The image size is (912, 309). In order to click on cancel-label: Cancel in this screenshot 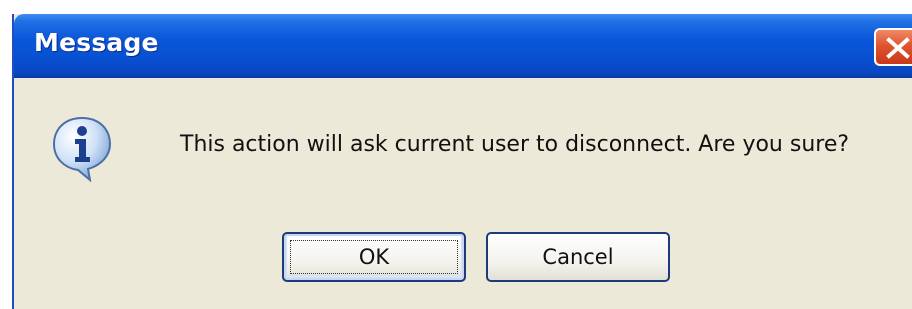, I will do `click(578, 257)`.